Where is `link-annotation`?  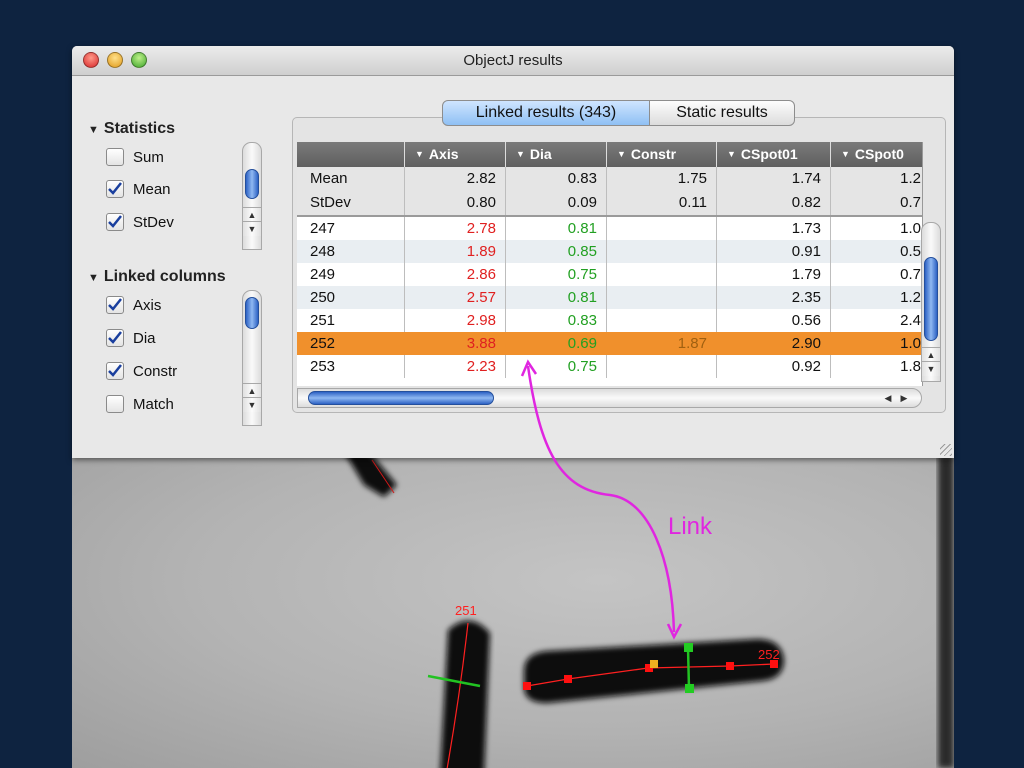
link-annotation is located at coordinates (601, 499).